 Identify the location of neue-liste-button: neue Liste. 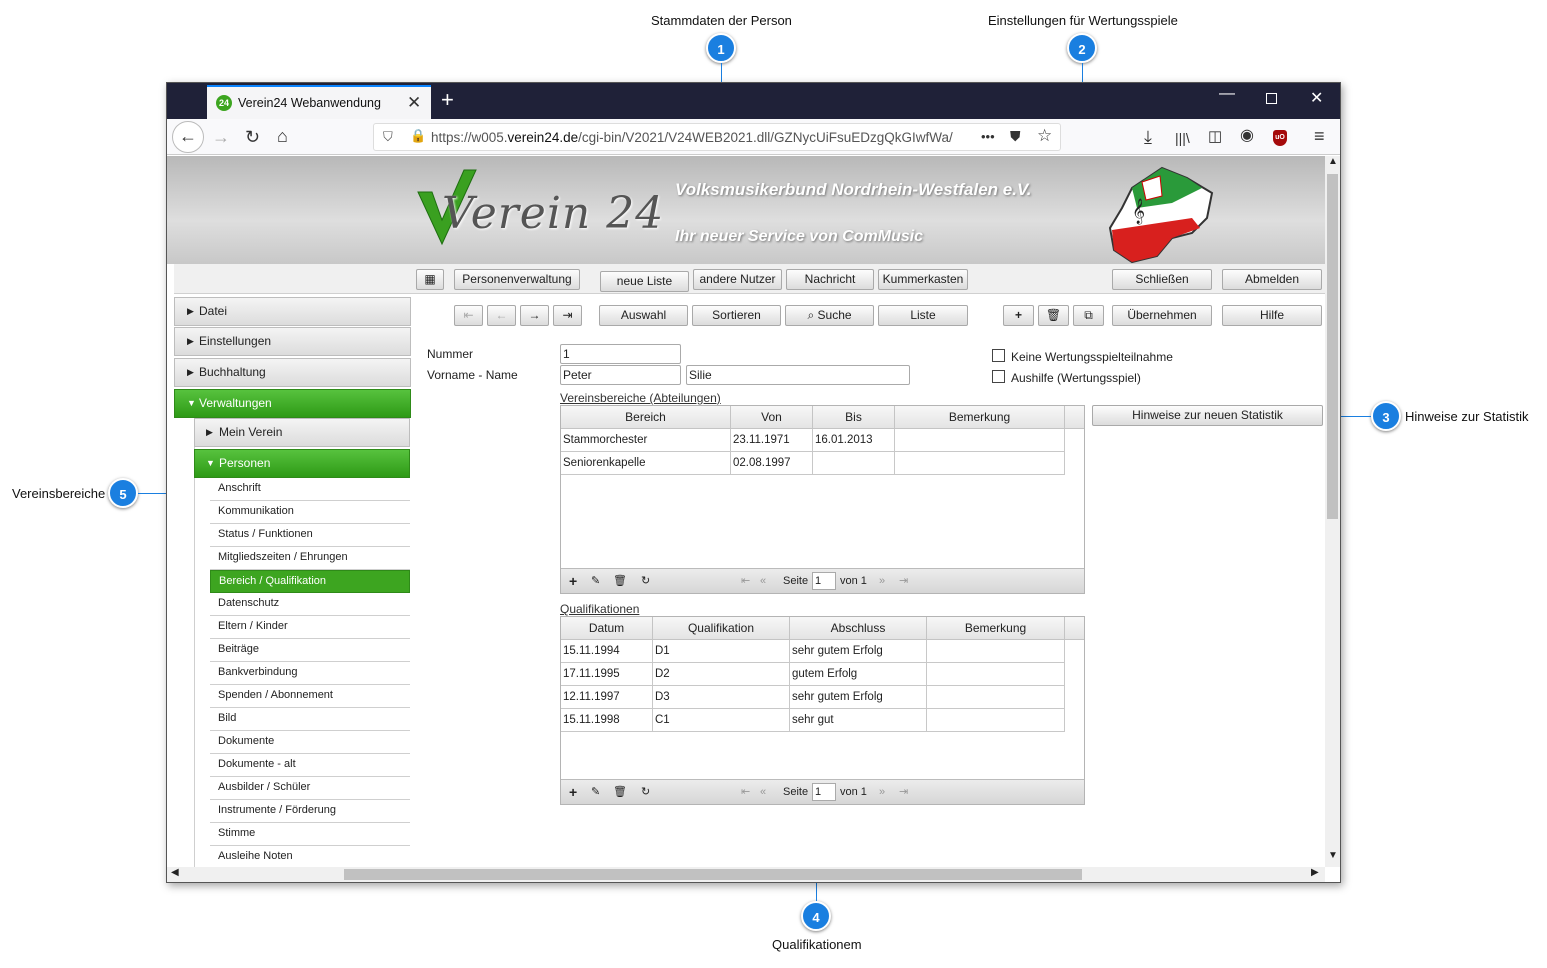
(644, 281).